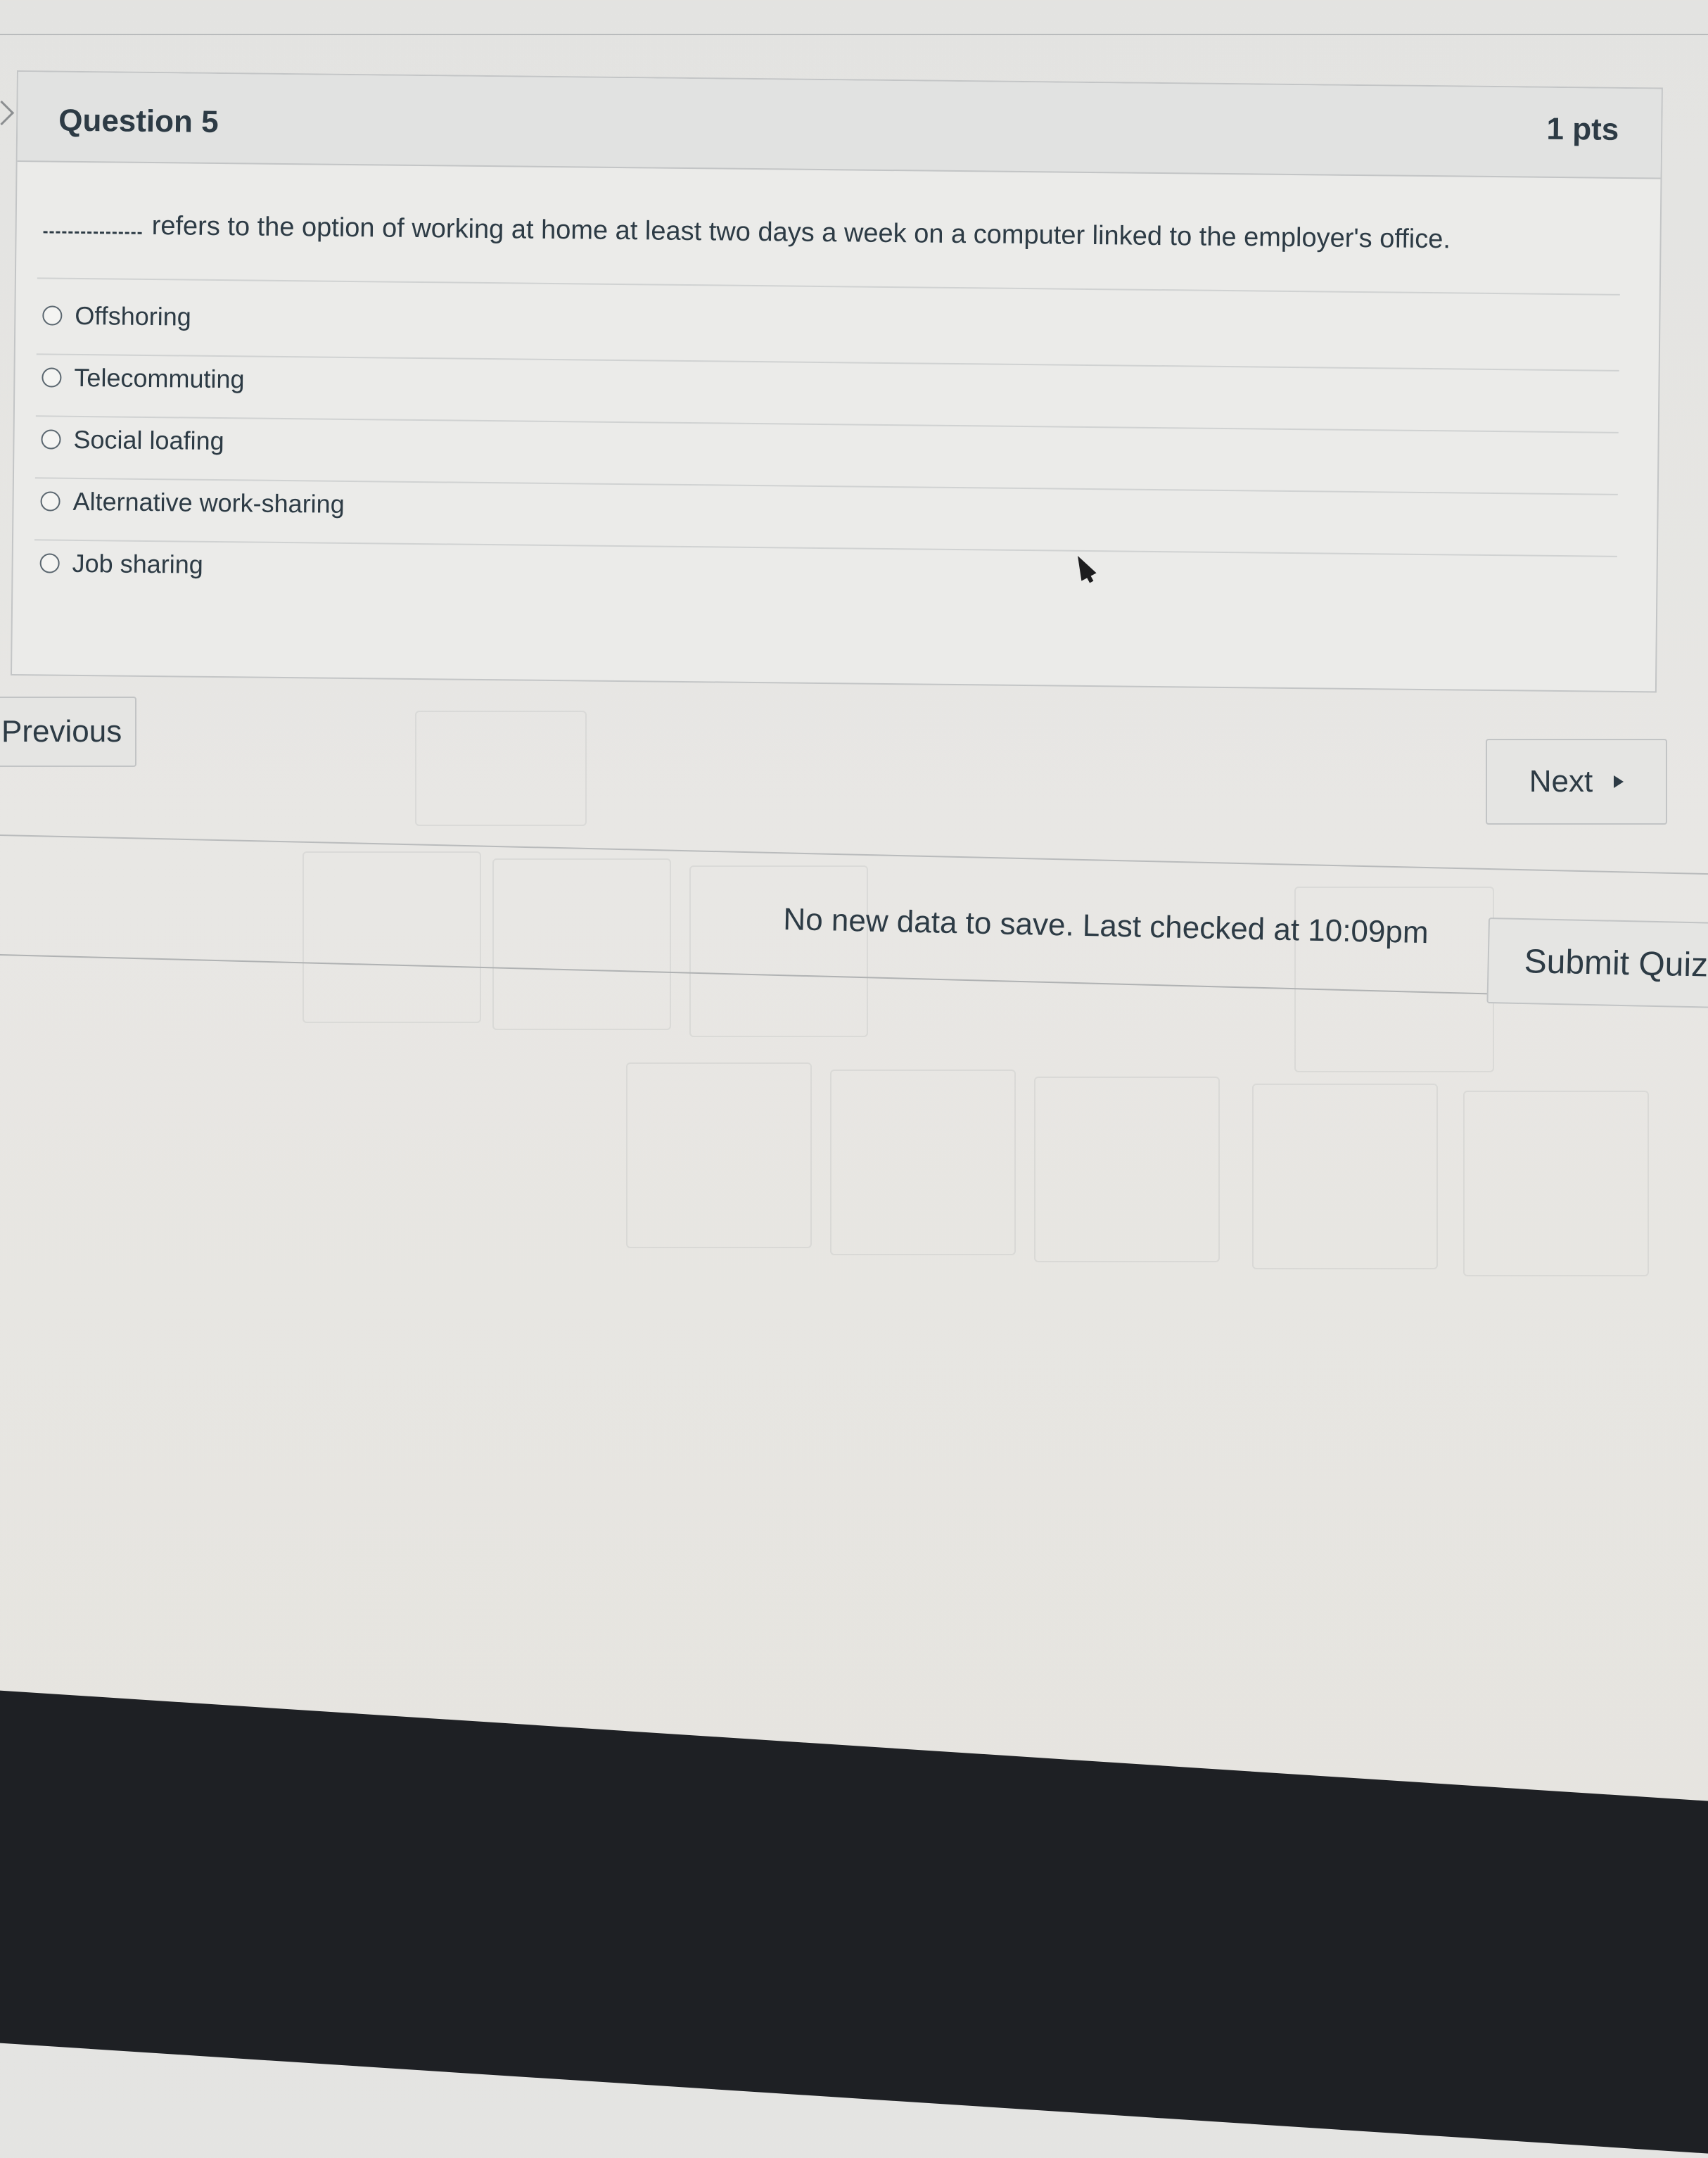  What do you see at coordinates (133, 315) in the screenshot?
I see `answer-label: Offshoring` at bounding box center [133, 315].